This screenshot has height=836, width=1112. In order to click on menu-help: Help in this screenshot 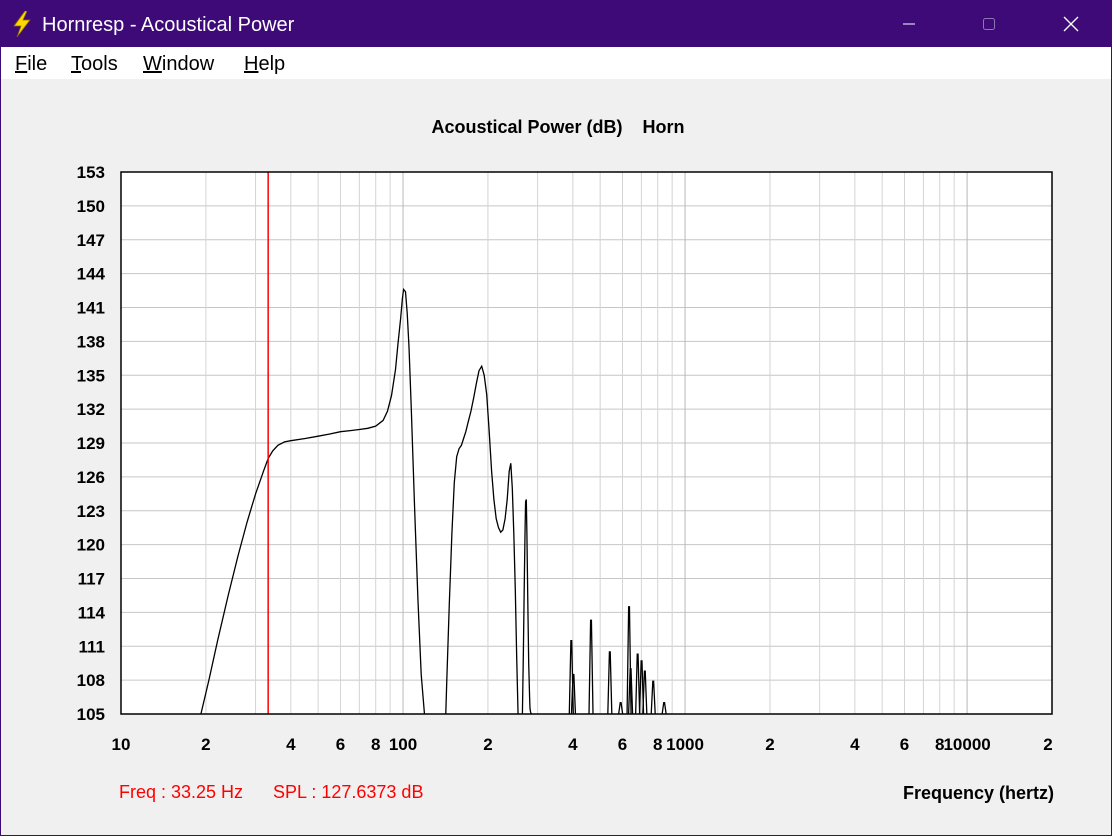, I will do `click(264, 64)`.